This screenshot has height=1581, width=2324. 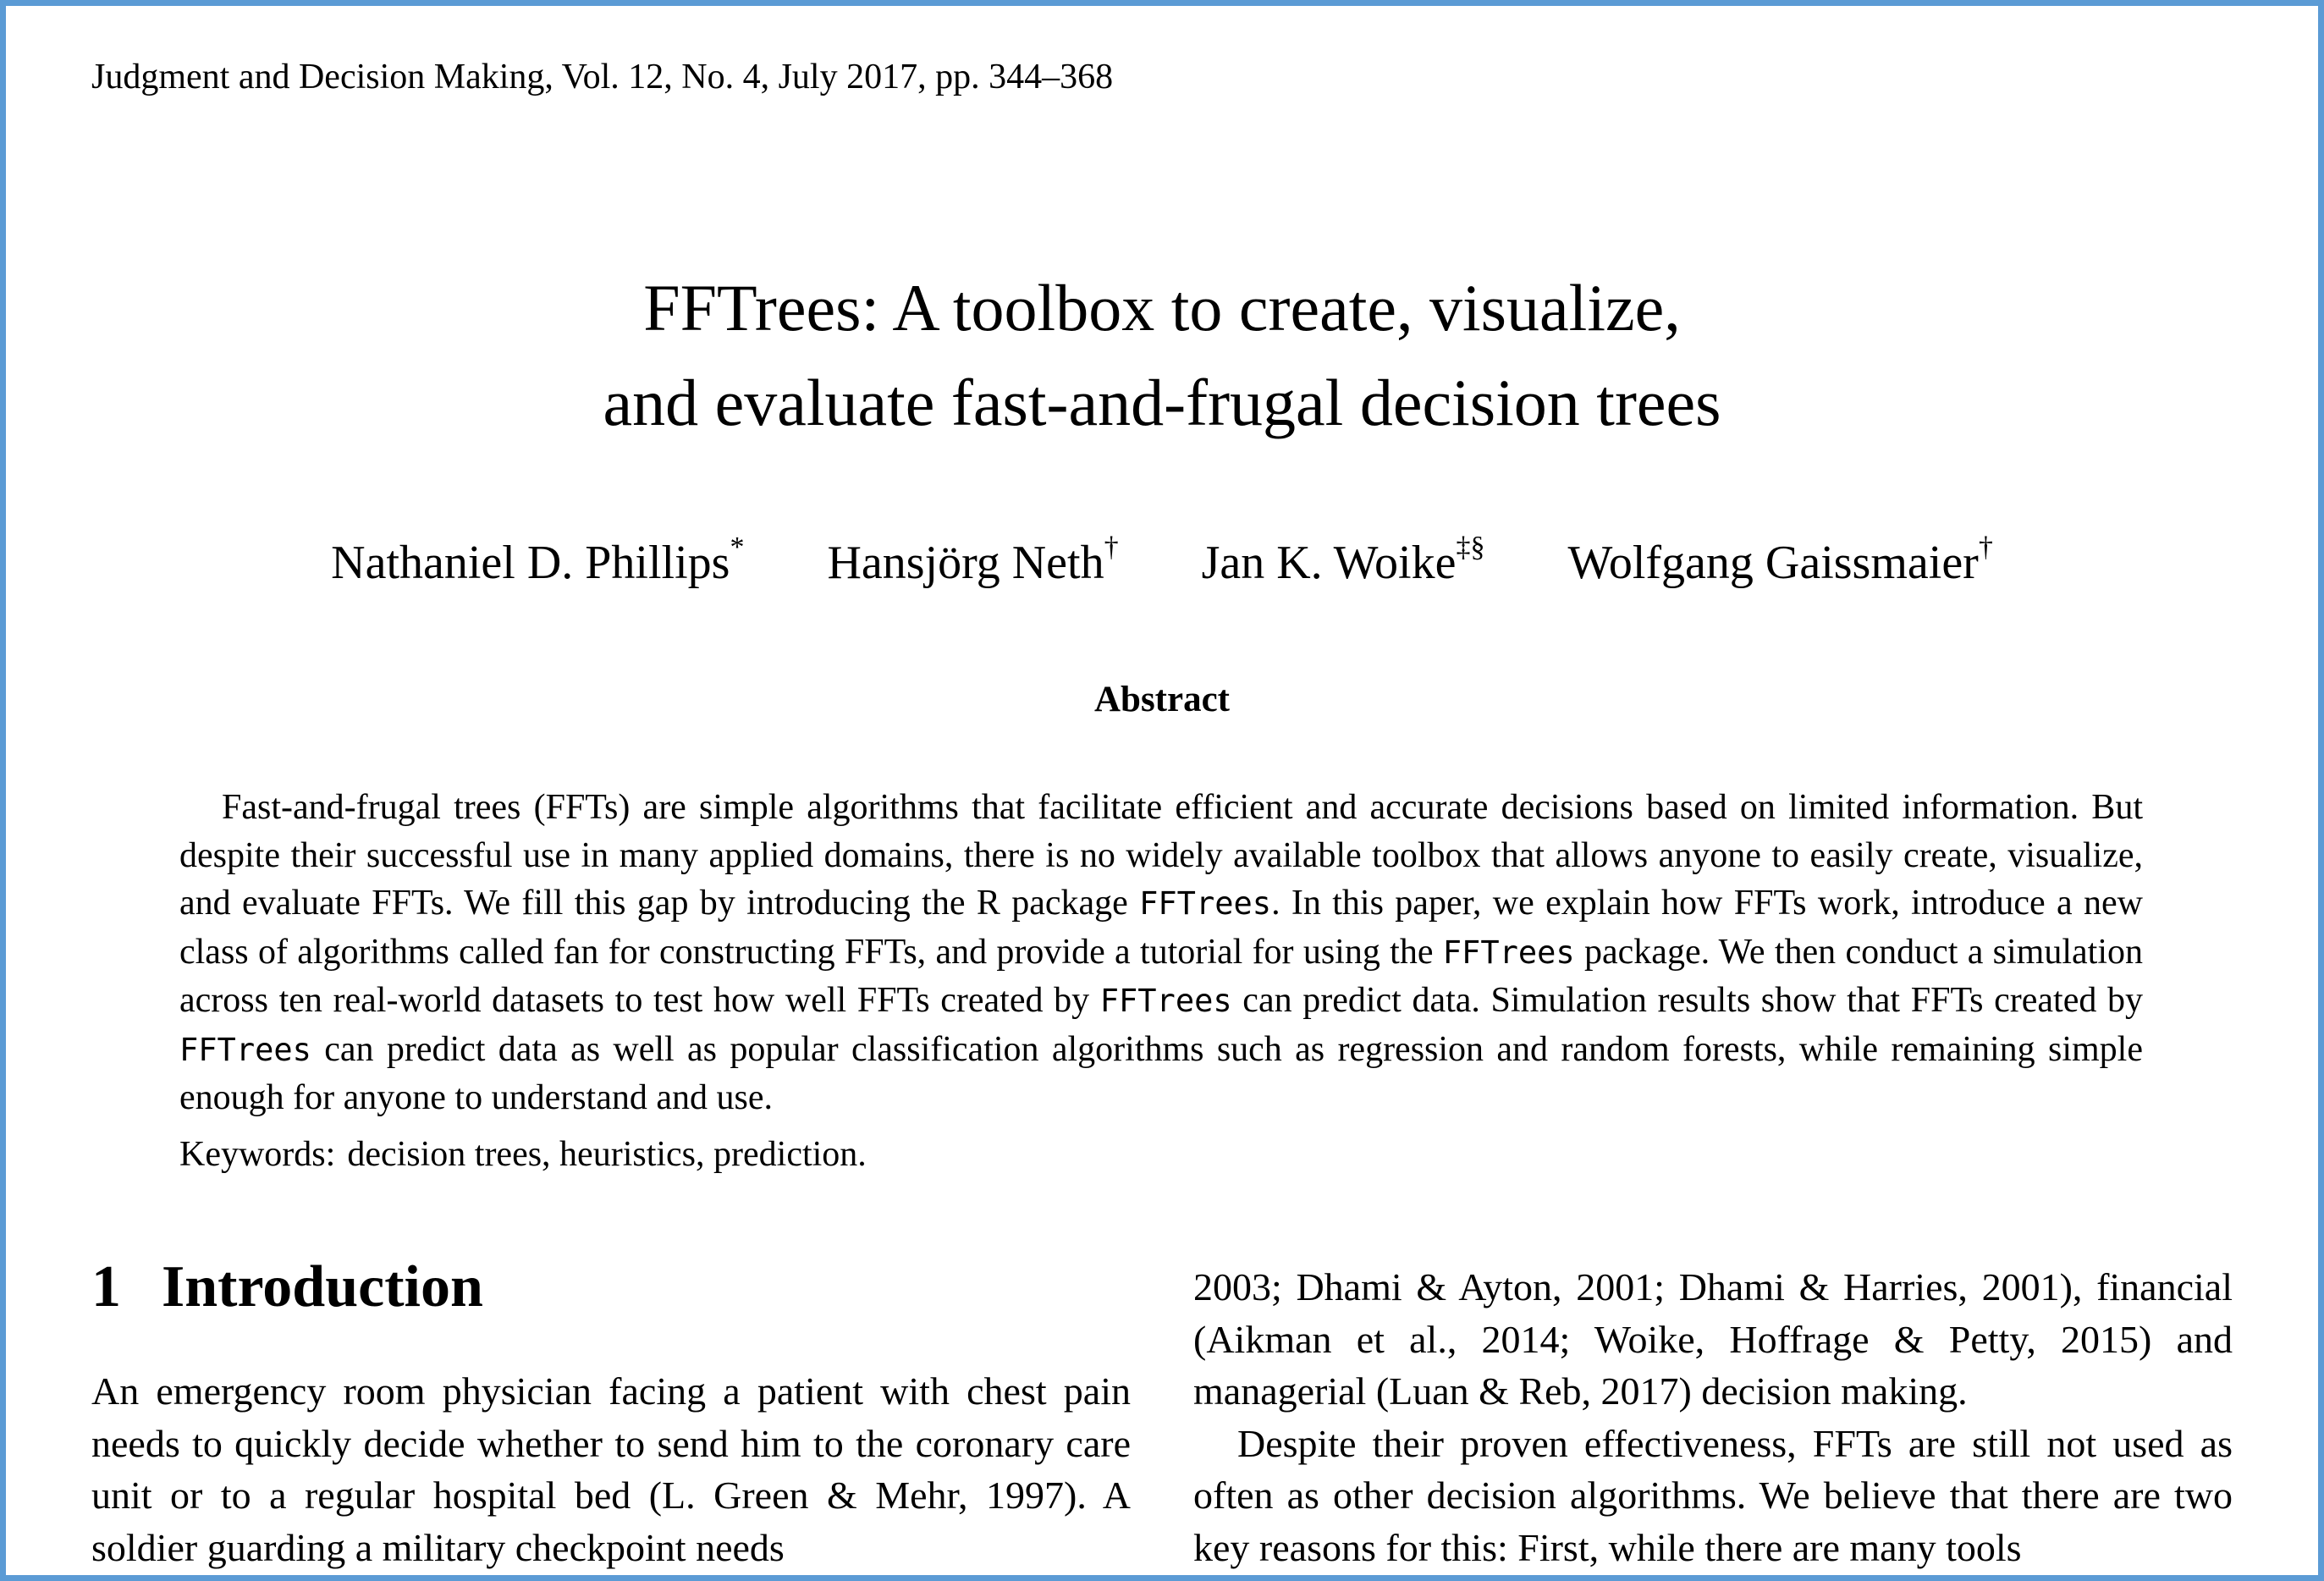 I want to click on paper-title-line-1: FFTrees: A toolbox to create, visualize,, so click(x=1162, y=307).